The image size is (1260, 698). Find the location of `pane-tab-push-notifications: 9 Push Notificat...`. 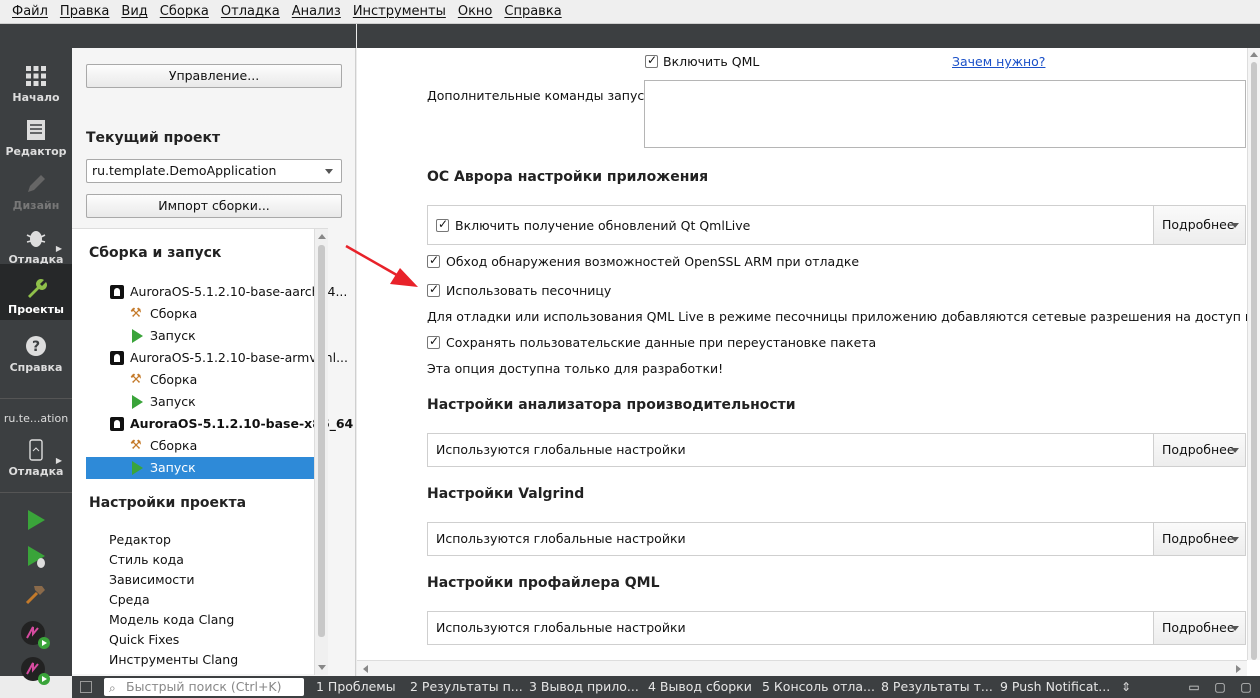

pane-tab-push-notifications: 9 Push Notificat... is located at coordinates (1055, 687).